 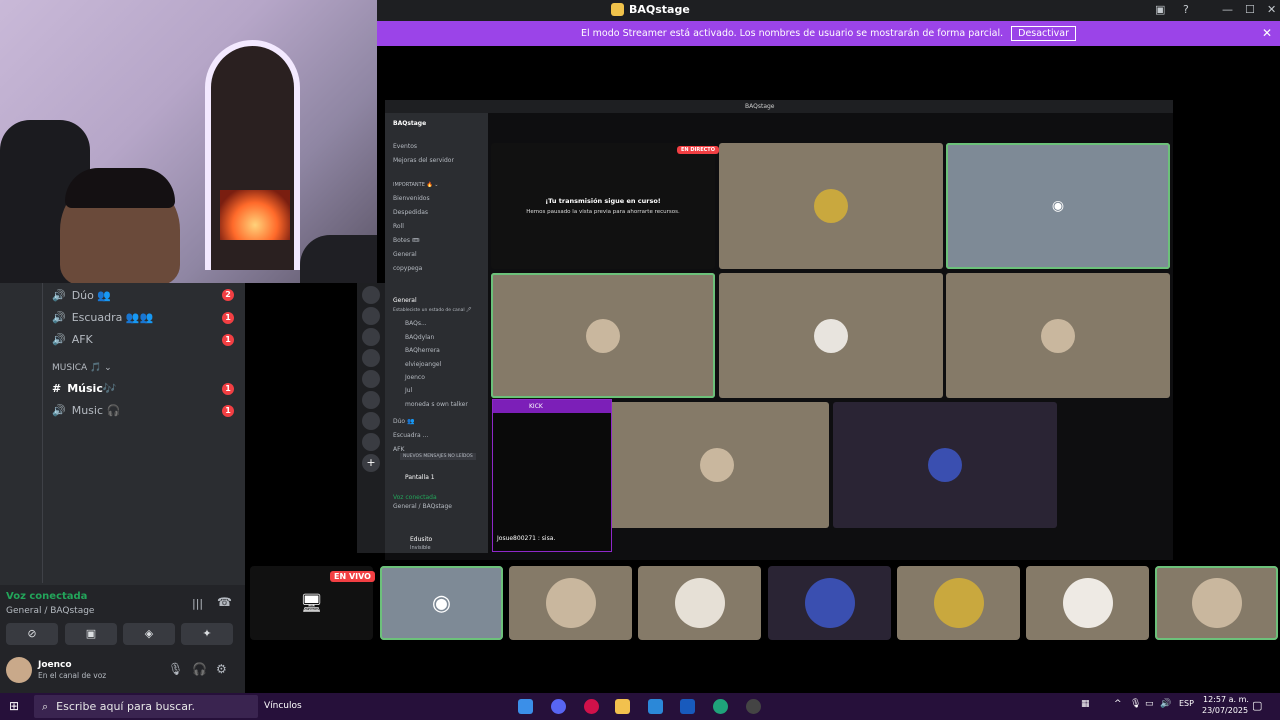 I want to click on channel-escuadra: 🔊 Escuadra 👥👥, so click(x=102, y=317).